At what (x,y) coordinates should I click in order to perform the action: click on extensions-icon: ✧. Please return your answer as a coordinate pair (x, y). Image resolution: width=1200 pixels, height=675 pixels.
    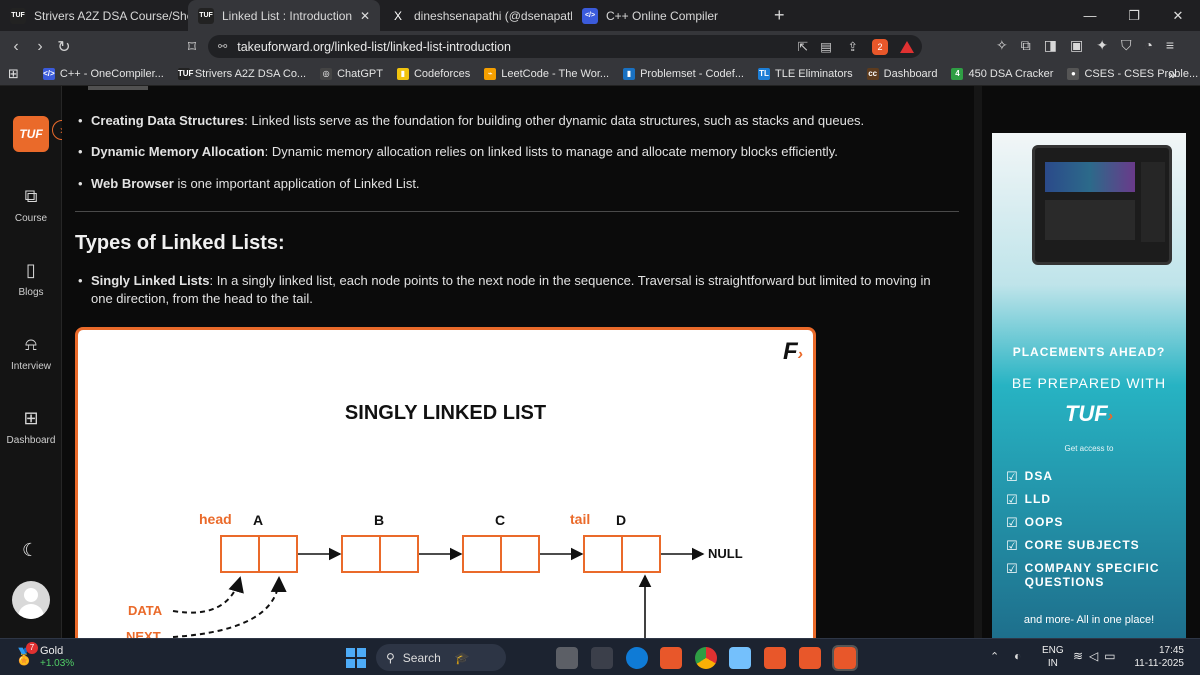
    Looking at the image, I should click on (1002, 45).